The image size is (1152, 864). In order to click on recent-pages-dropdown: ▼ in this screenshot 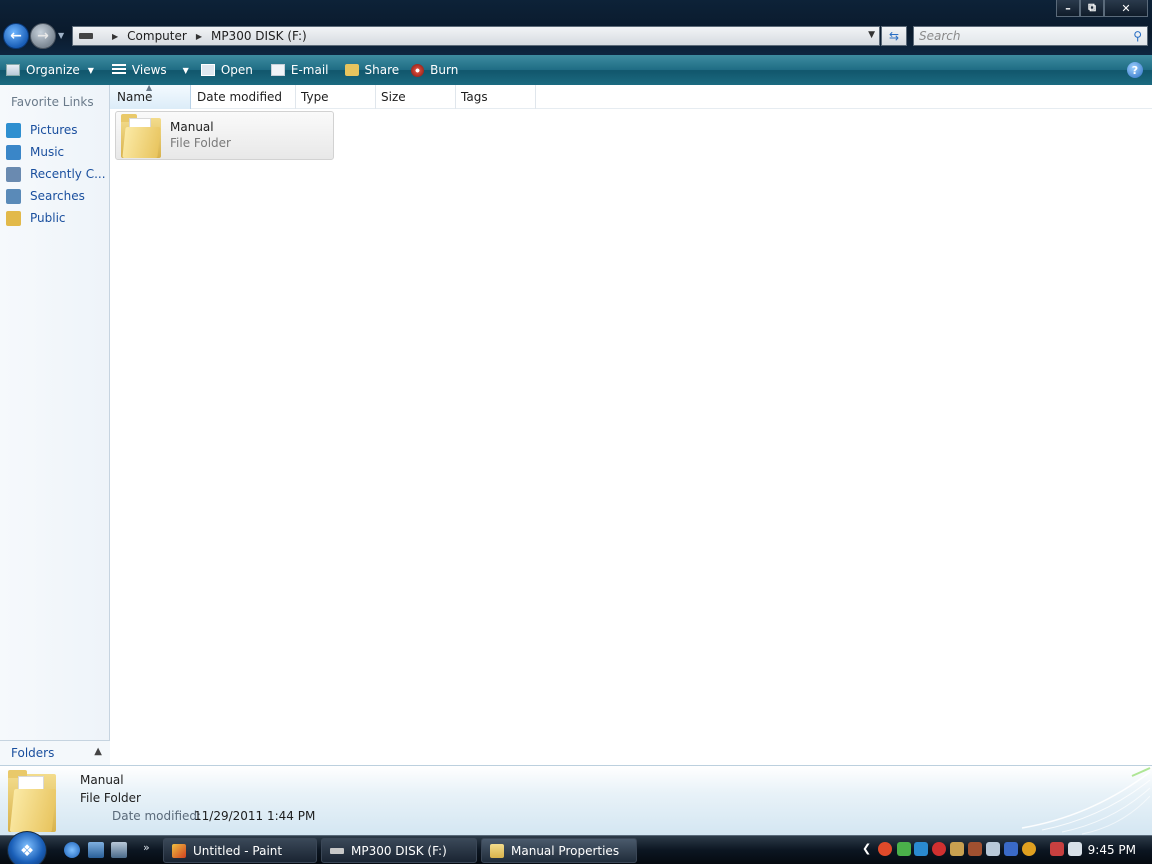, I will do `click(61, 35)`.